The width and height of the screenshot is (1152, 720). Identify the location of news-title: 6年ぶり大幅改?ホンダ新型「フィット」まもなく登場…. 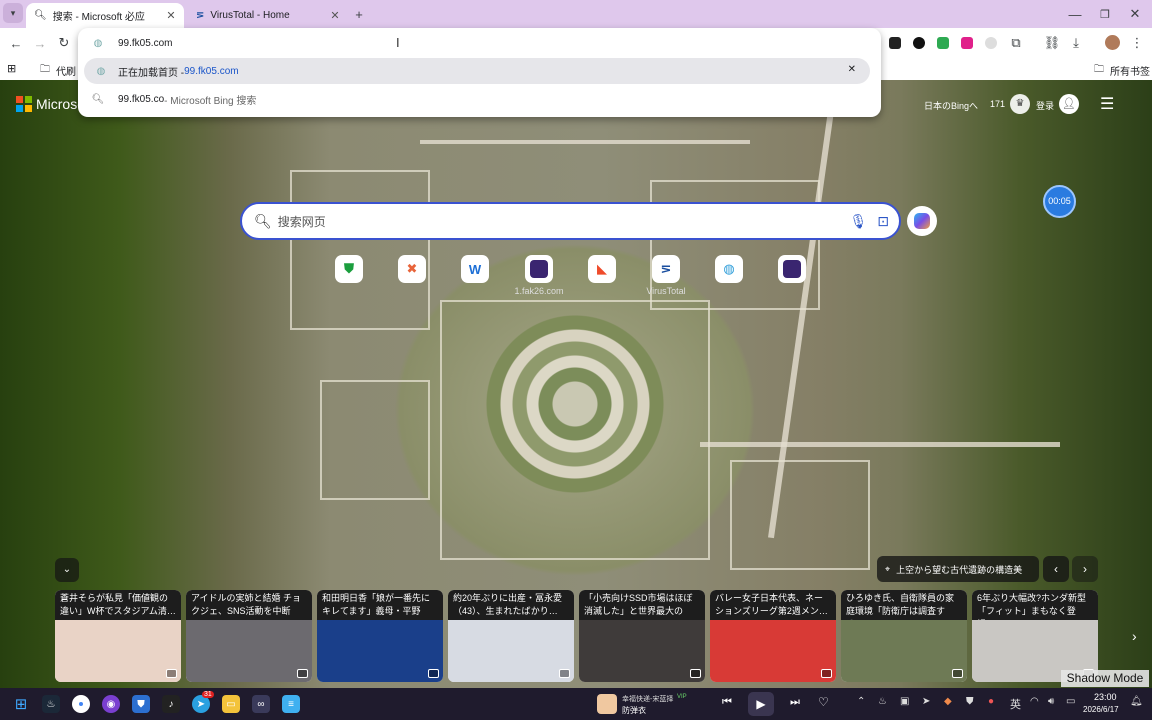
(1035, 605).